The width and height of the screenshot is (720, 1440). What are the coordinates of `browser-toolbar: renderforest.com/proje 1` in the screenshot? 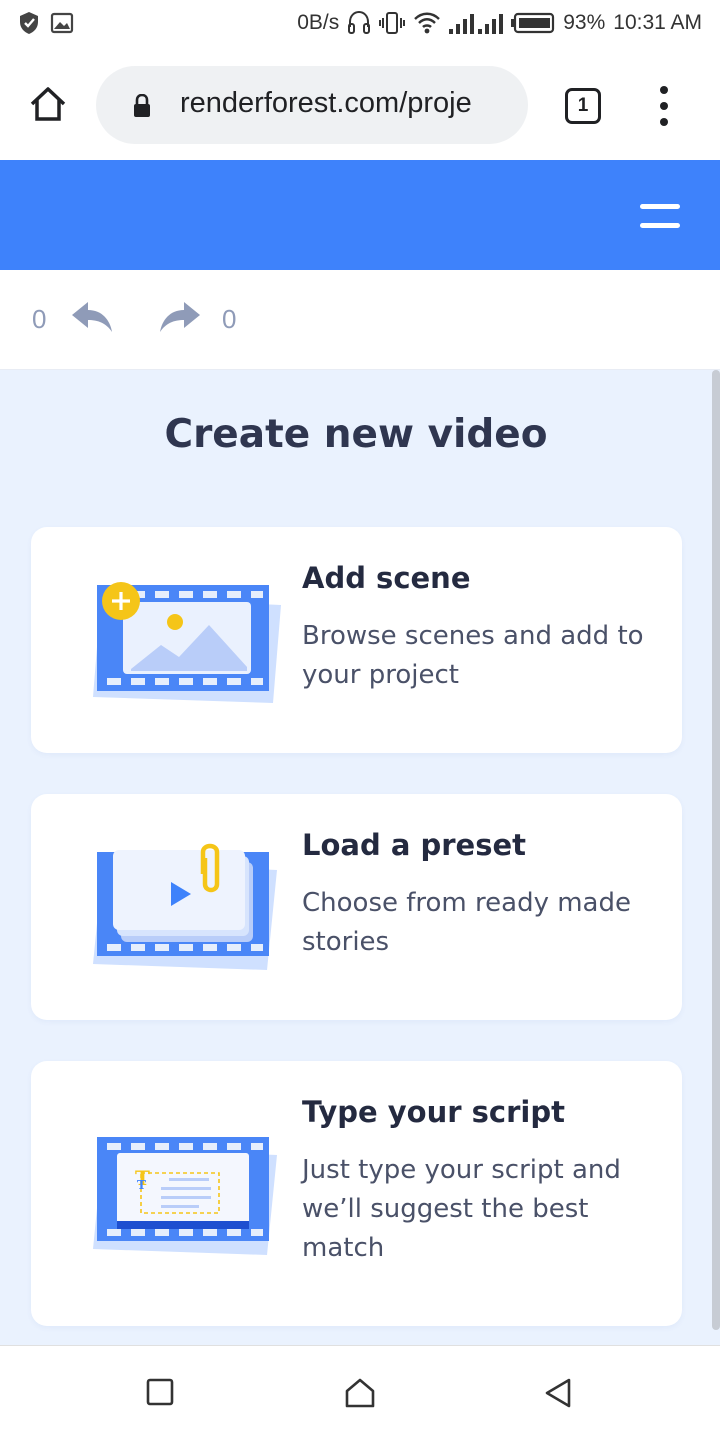 It's located at (360, 105).